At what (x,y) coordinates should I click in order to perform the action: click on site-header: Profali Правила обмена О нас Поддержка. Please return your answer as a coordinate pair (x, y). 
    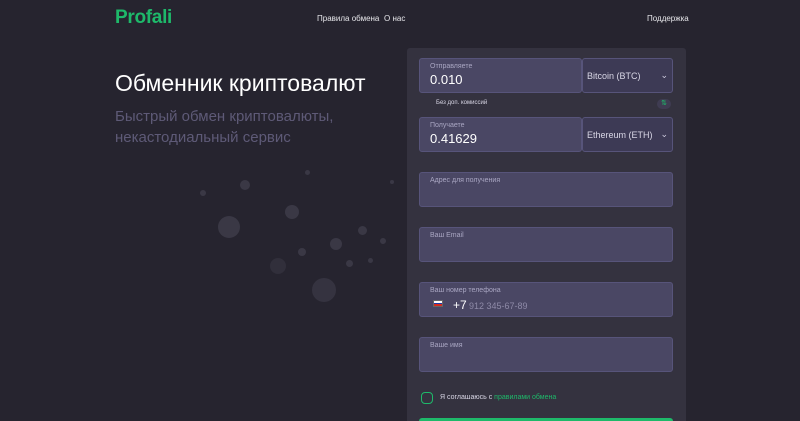
    Looking at the image, I should click on (400, 20).